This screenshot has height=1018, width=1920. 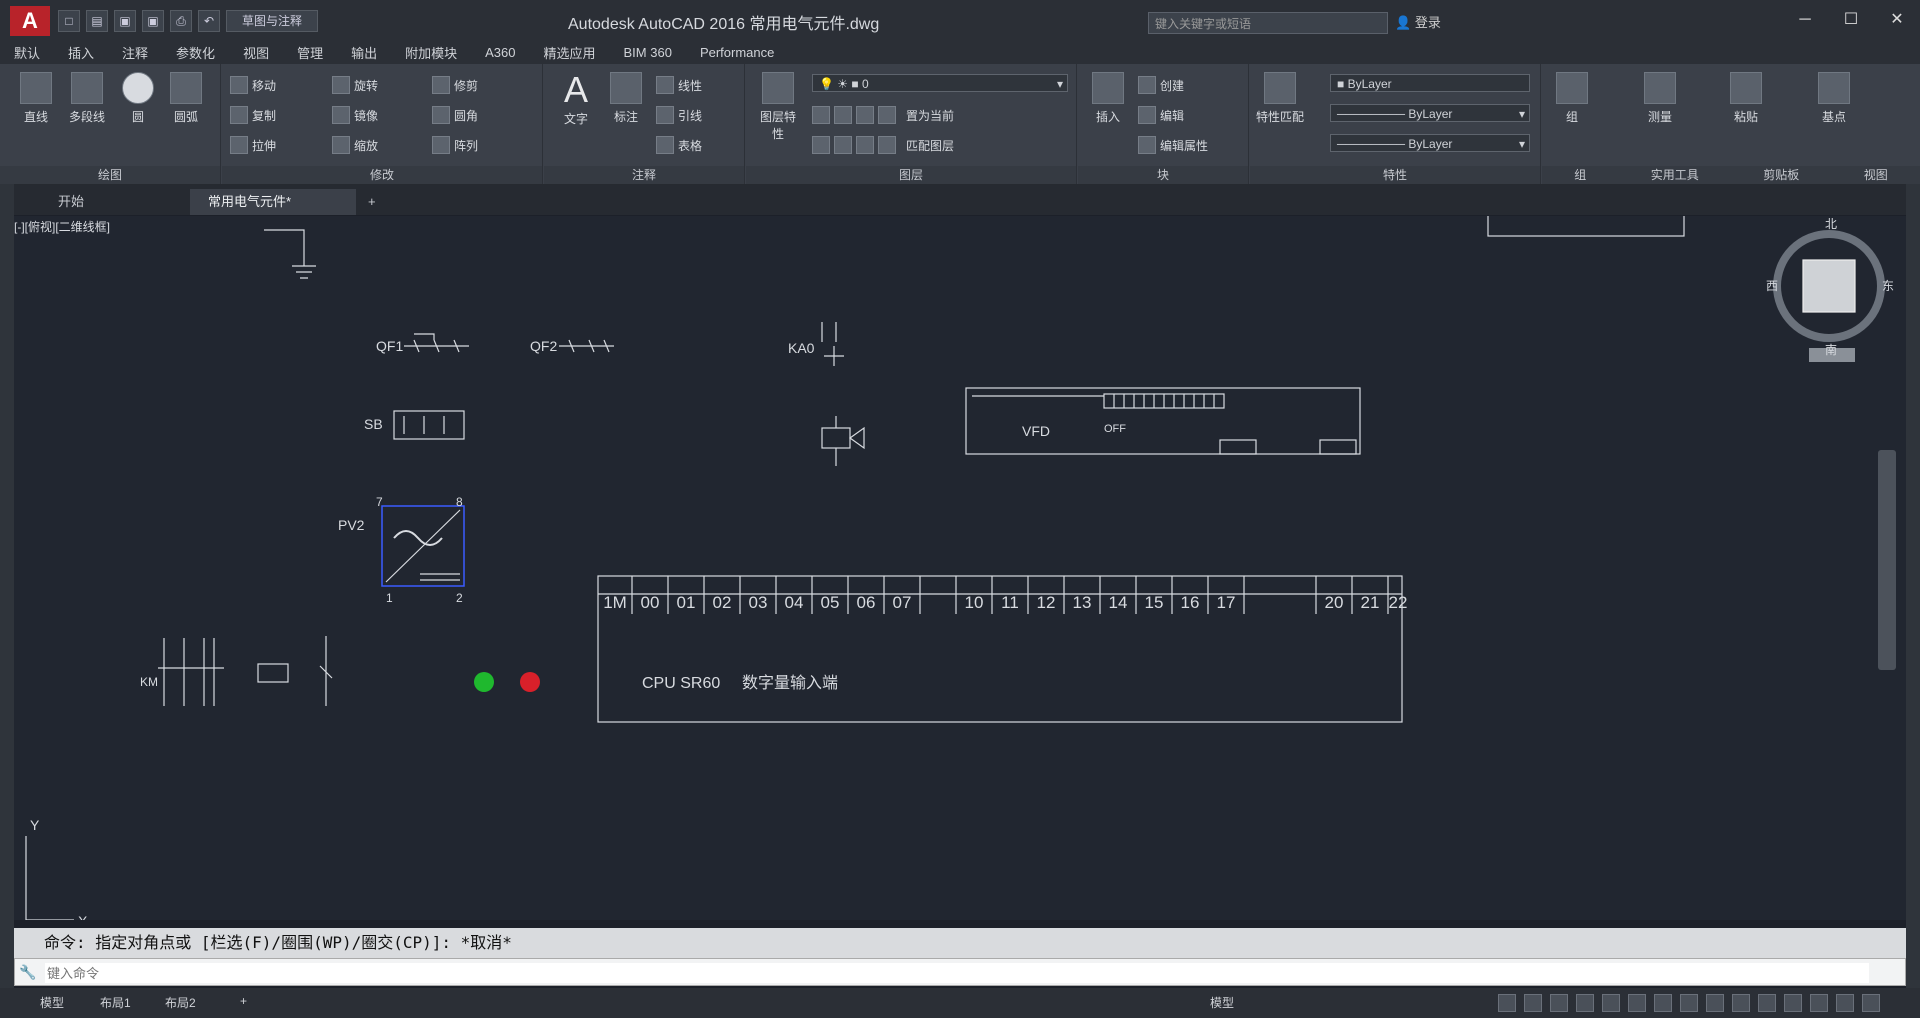 I want to click on workspace-gear-icon, so click(x=1767, y=1003).